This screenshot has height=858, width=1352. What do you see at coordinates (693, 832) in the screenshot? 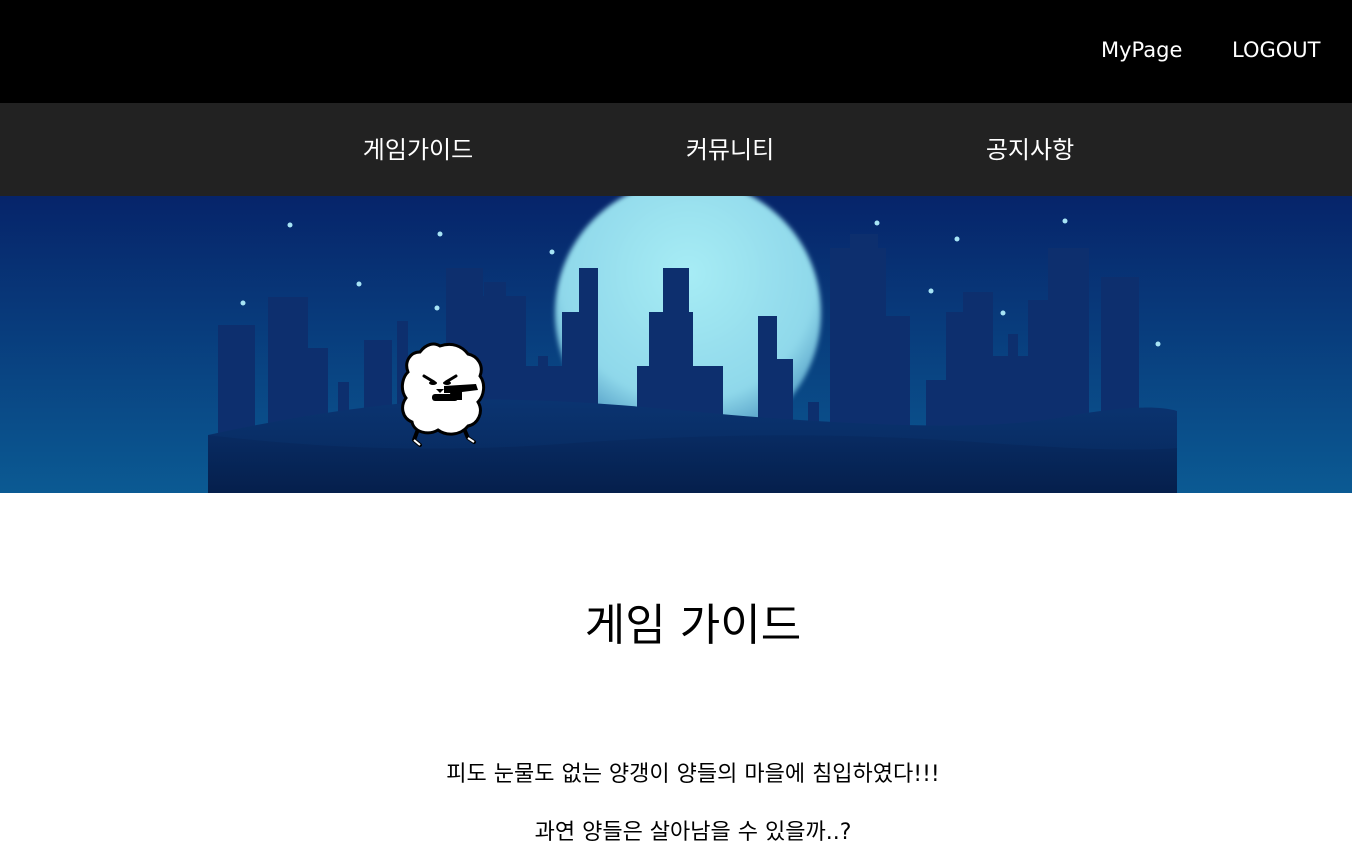
I see `guide-description-line-2: 과연 양들은 살아남을 수 있을까..?` at bounding box center [693, 832].